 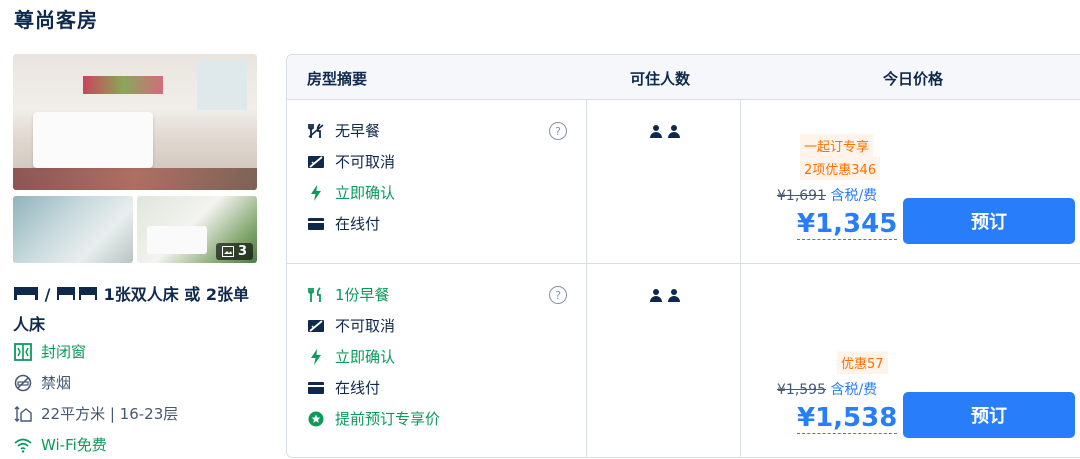 What do you see at coordinates (23, 383) in the screenshot?
I see `no-smoking-icon` at bounding box center [23, 383].